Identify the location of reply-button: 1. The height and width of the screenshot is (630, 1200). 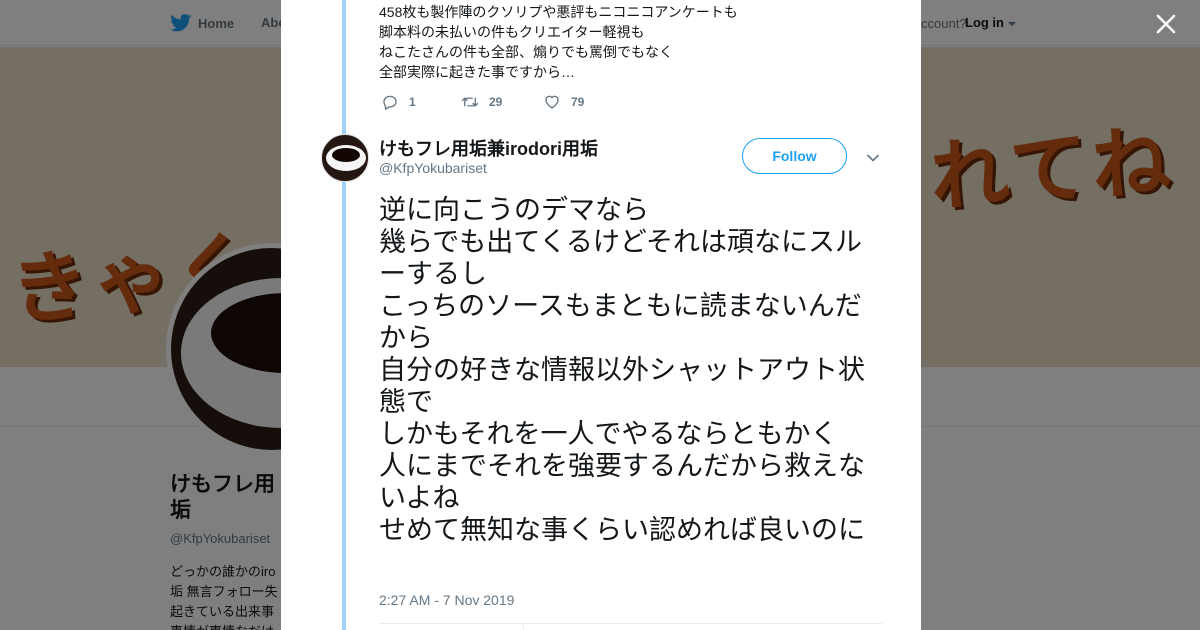
(421, 102).